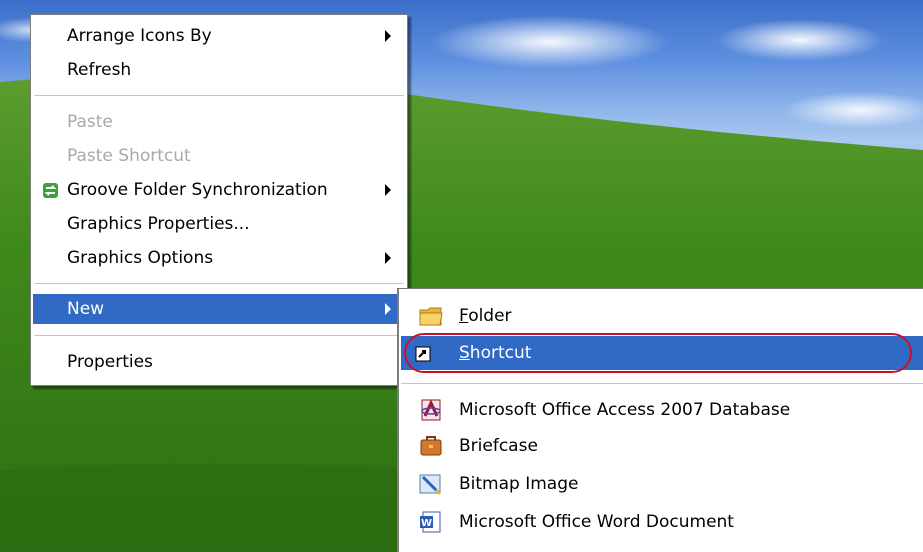 Image resolution: width=923 pixels, height=552 pixels. What do you see at coordinates (498, 446) in the screenshot?
I see `submenu-item-label: Briefcase` at bounding box center [498, 446].